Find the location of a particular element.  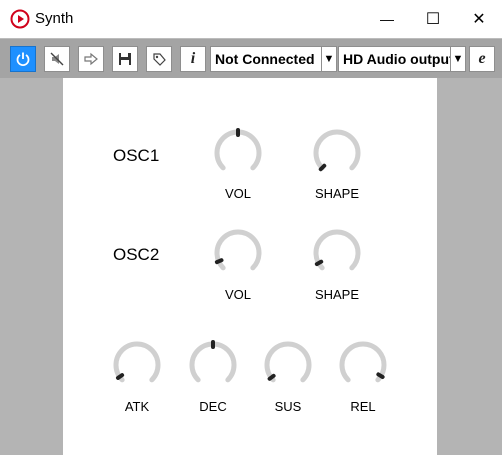

right-margin is located at coordinates (469, 266).